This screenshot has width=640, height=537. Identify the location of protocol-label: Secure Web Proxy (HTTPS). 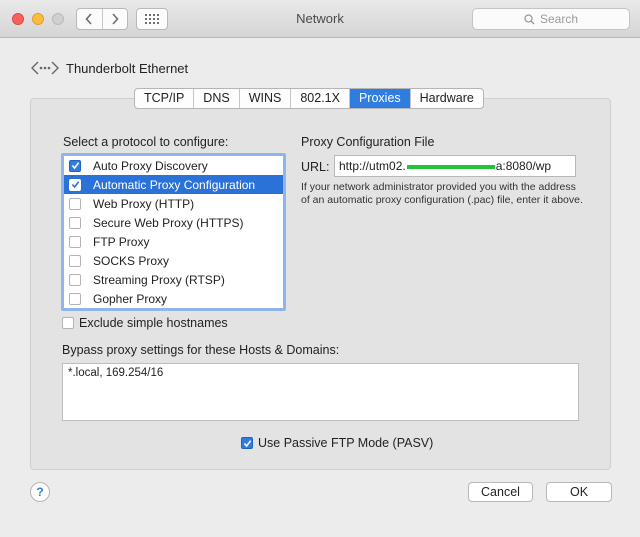
(168, 222).